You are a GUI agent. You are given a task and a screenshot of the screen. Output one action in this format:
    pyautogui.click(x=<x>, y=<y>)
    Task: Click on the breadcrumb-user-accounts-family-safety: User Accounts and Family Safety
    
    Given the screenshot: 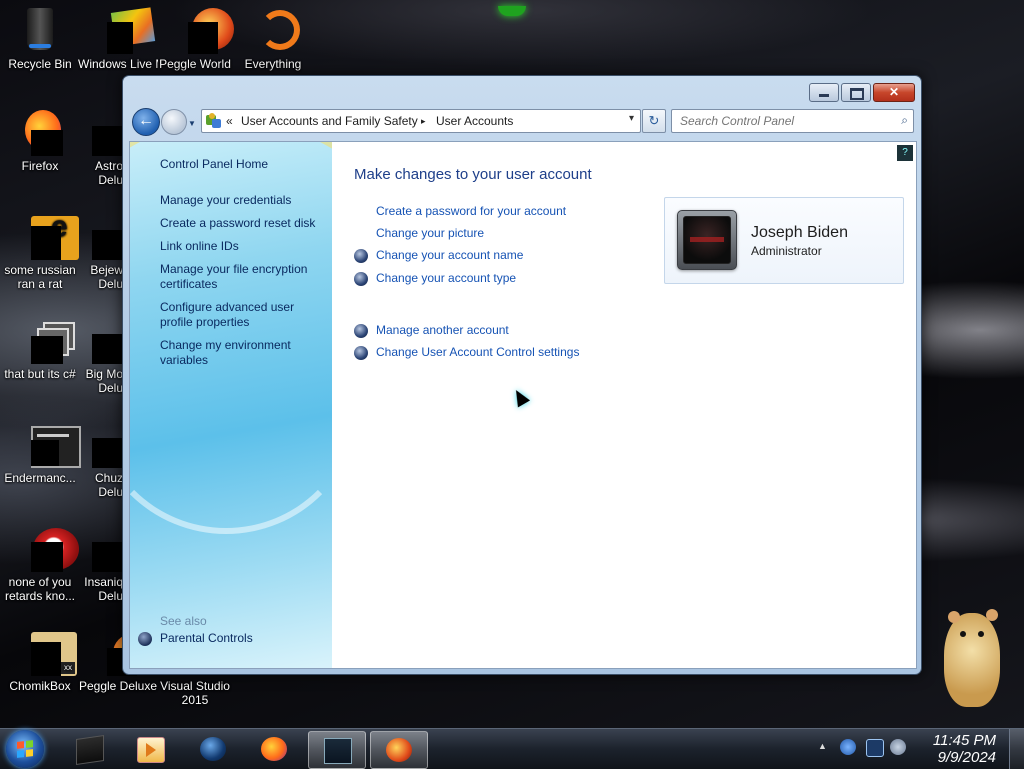 What is the action you would take?
    pyautogui.click(x=329, y=121)
    